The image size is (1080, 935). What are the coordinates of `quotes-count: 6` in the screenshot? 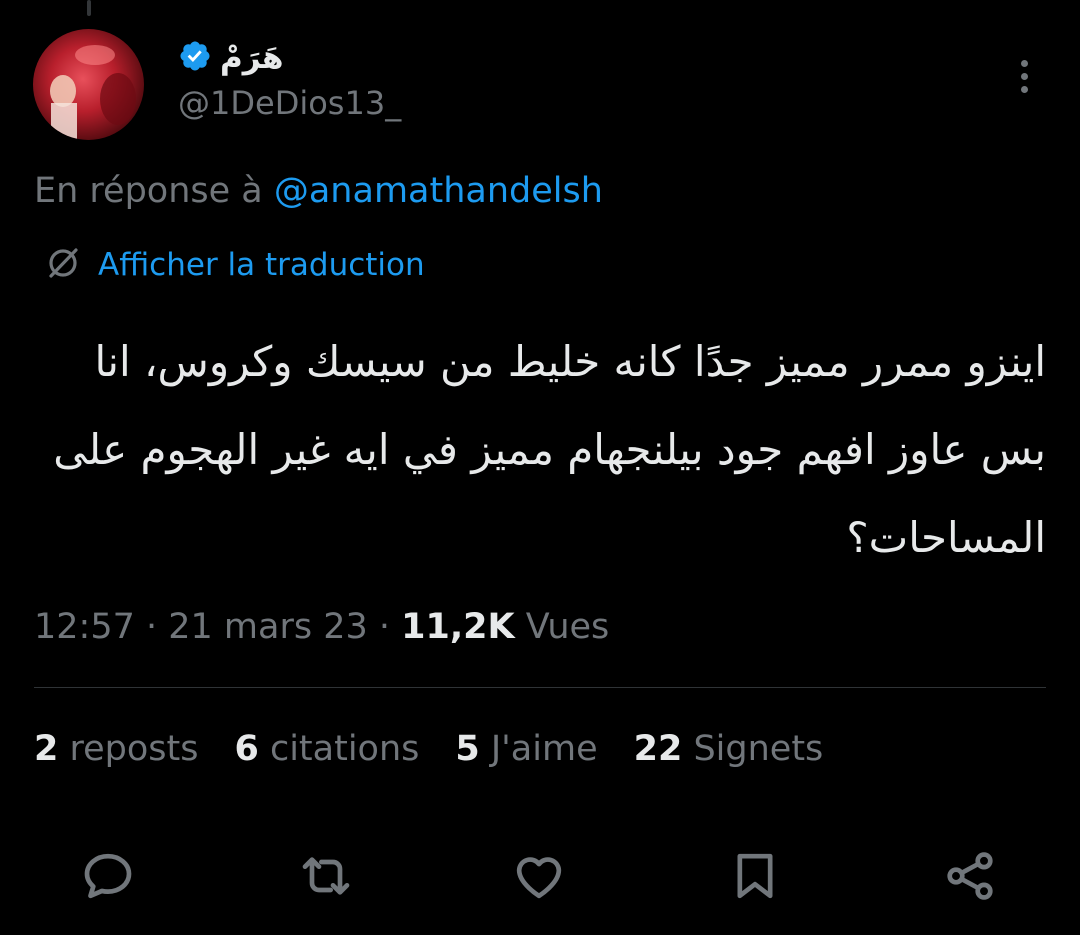 It's located at (246, 749).